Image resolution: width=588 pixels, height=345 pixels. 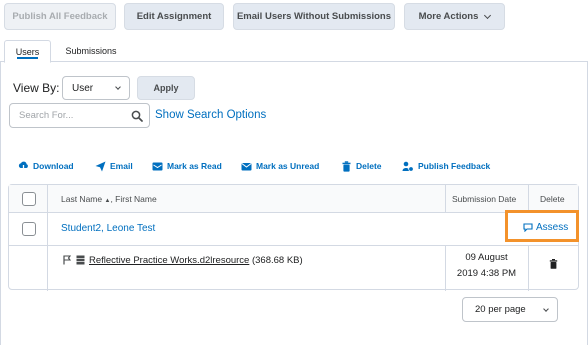 I want to click on view-by-label: View By:, so click(x=36, y=88).